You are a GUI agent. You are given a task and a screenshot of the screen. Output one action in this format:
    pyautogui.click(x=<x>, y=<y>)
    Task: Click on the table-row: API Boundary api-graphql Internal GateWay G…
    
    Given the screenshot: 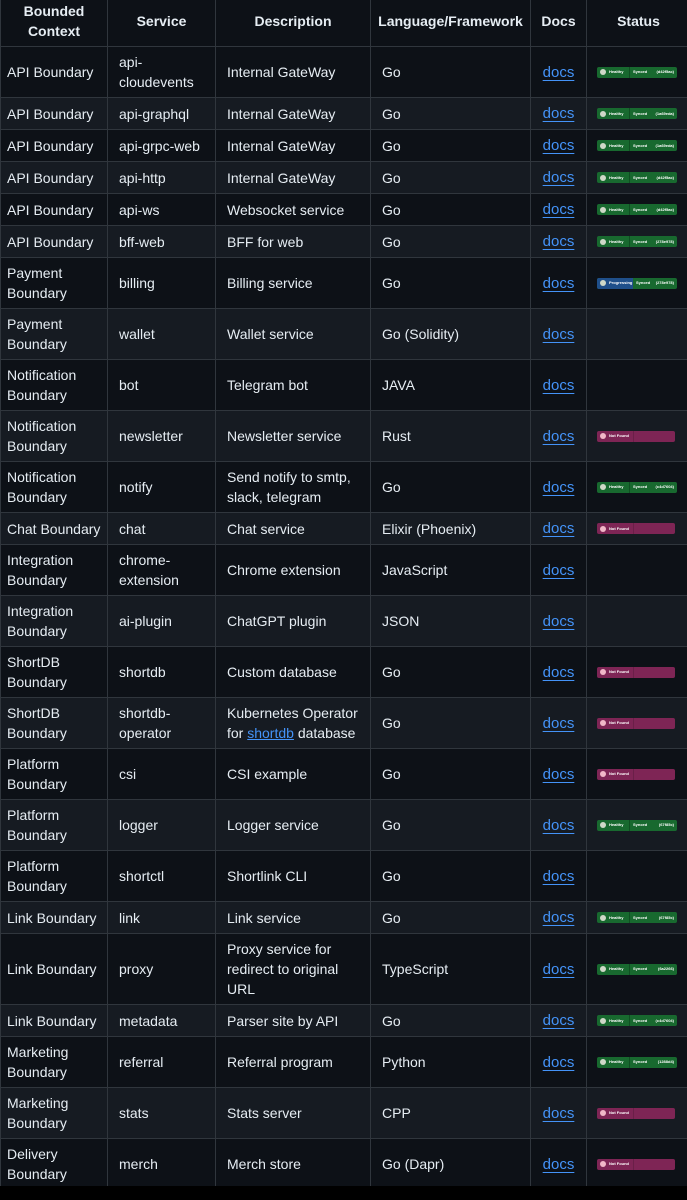 What is the action you would take?
    pyautogui.click(x=343, y=113)
    